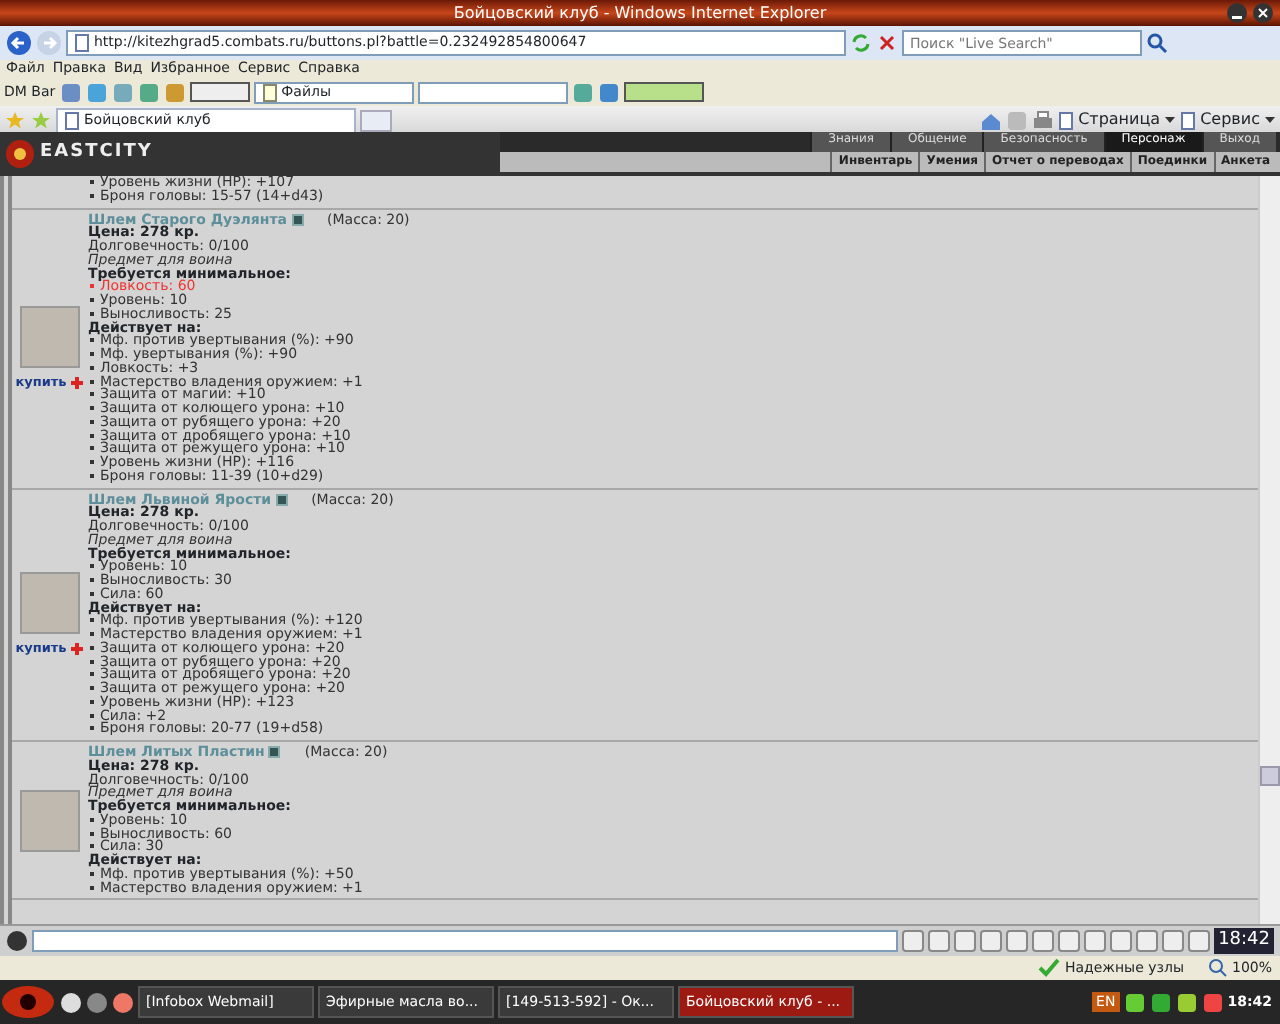 The image size is (1280, 1024). I want to click on logo-emblem-icon, so click(20, 154).